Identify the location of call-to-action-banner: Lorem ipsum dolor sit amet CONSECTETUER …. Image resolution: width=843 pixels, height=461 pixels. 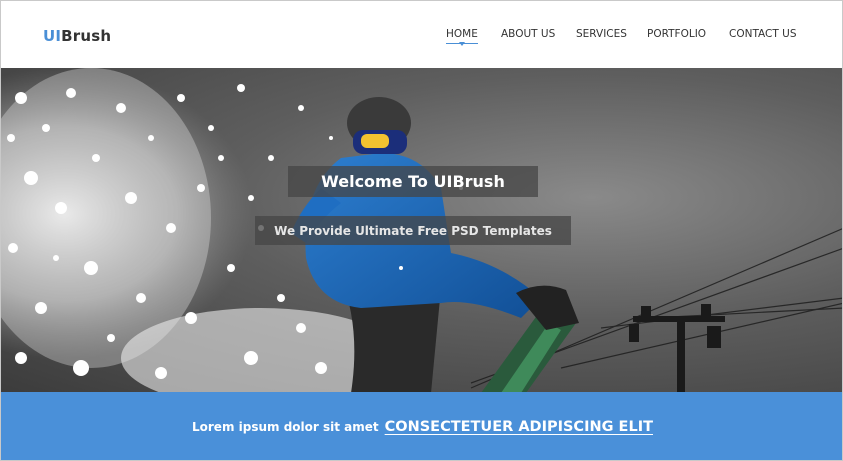
(421, 426).